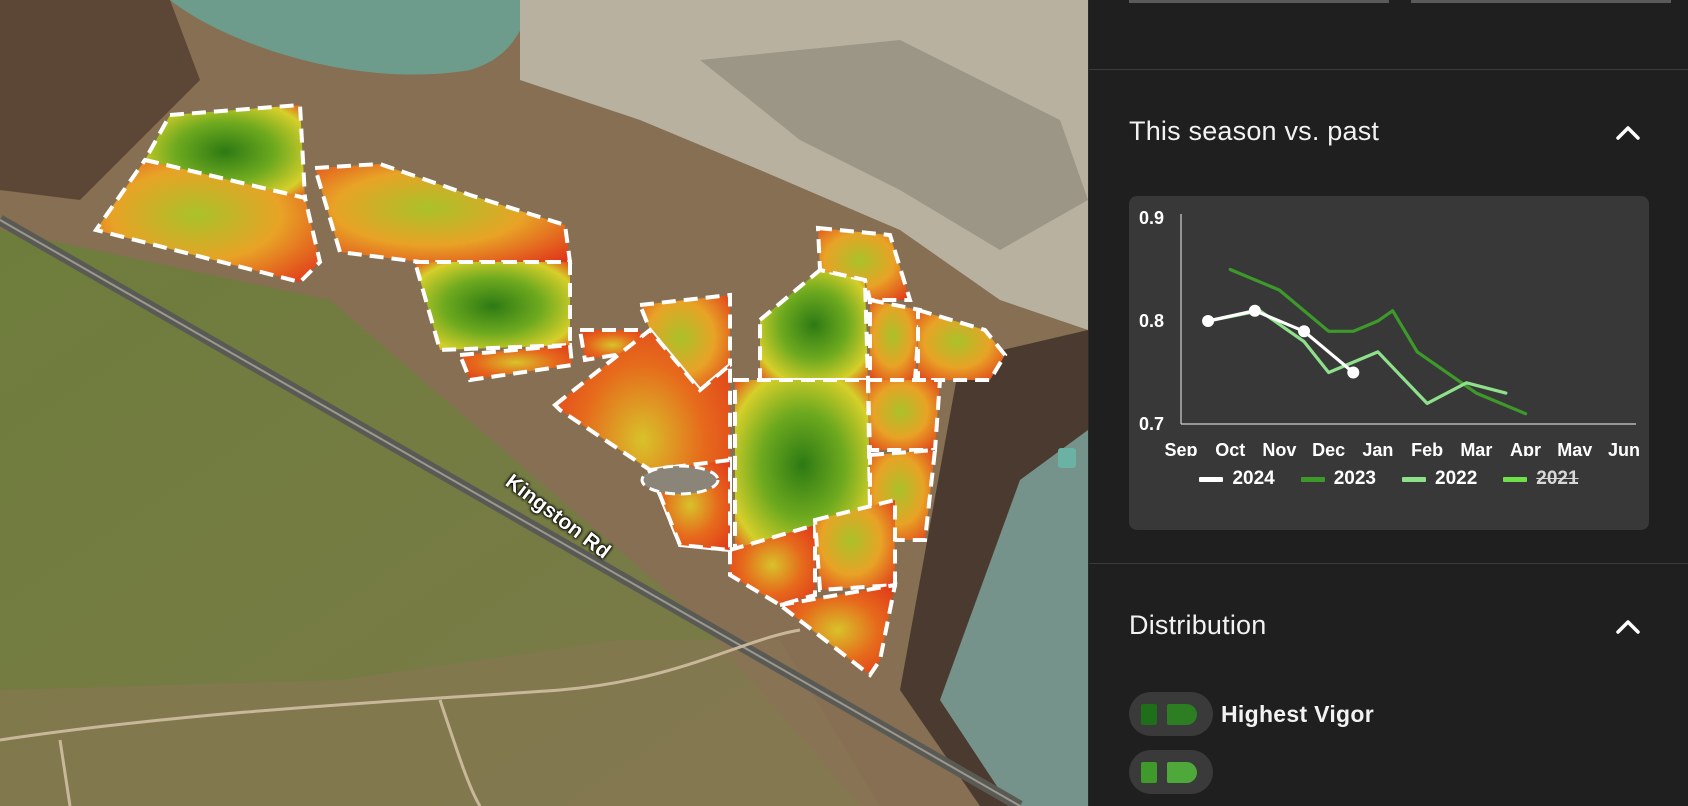 The image size is (1688, 806). I want to click on chart-plot: 0.9 0.8 0.7Sep Oct Nov Dec Jan Feb Mar Apr May Jun, so click(1389, 332).